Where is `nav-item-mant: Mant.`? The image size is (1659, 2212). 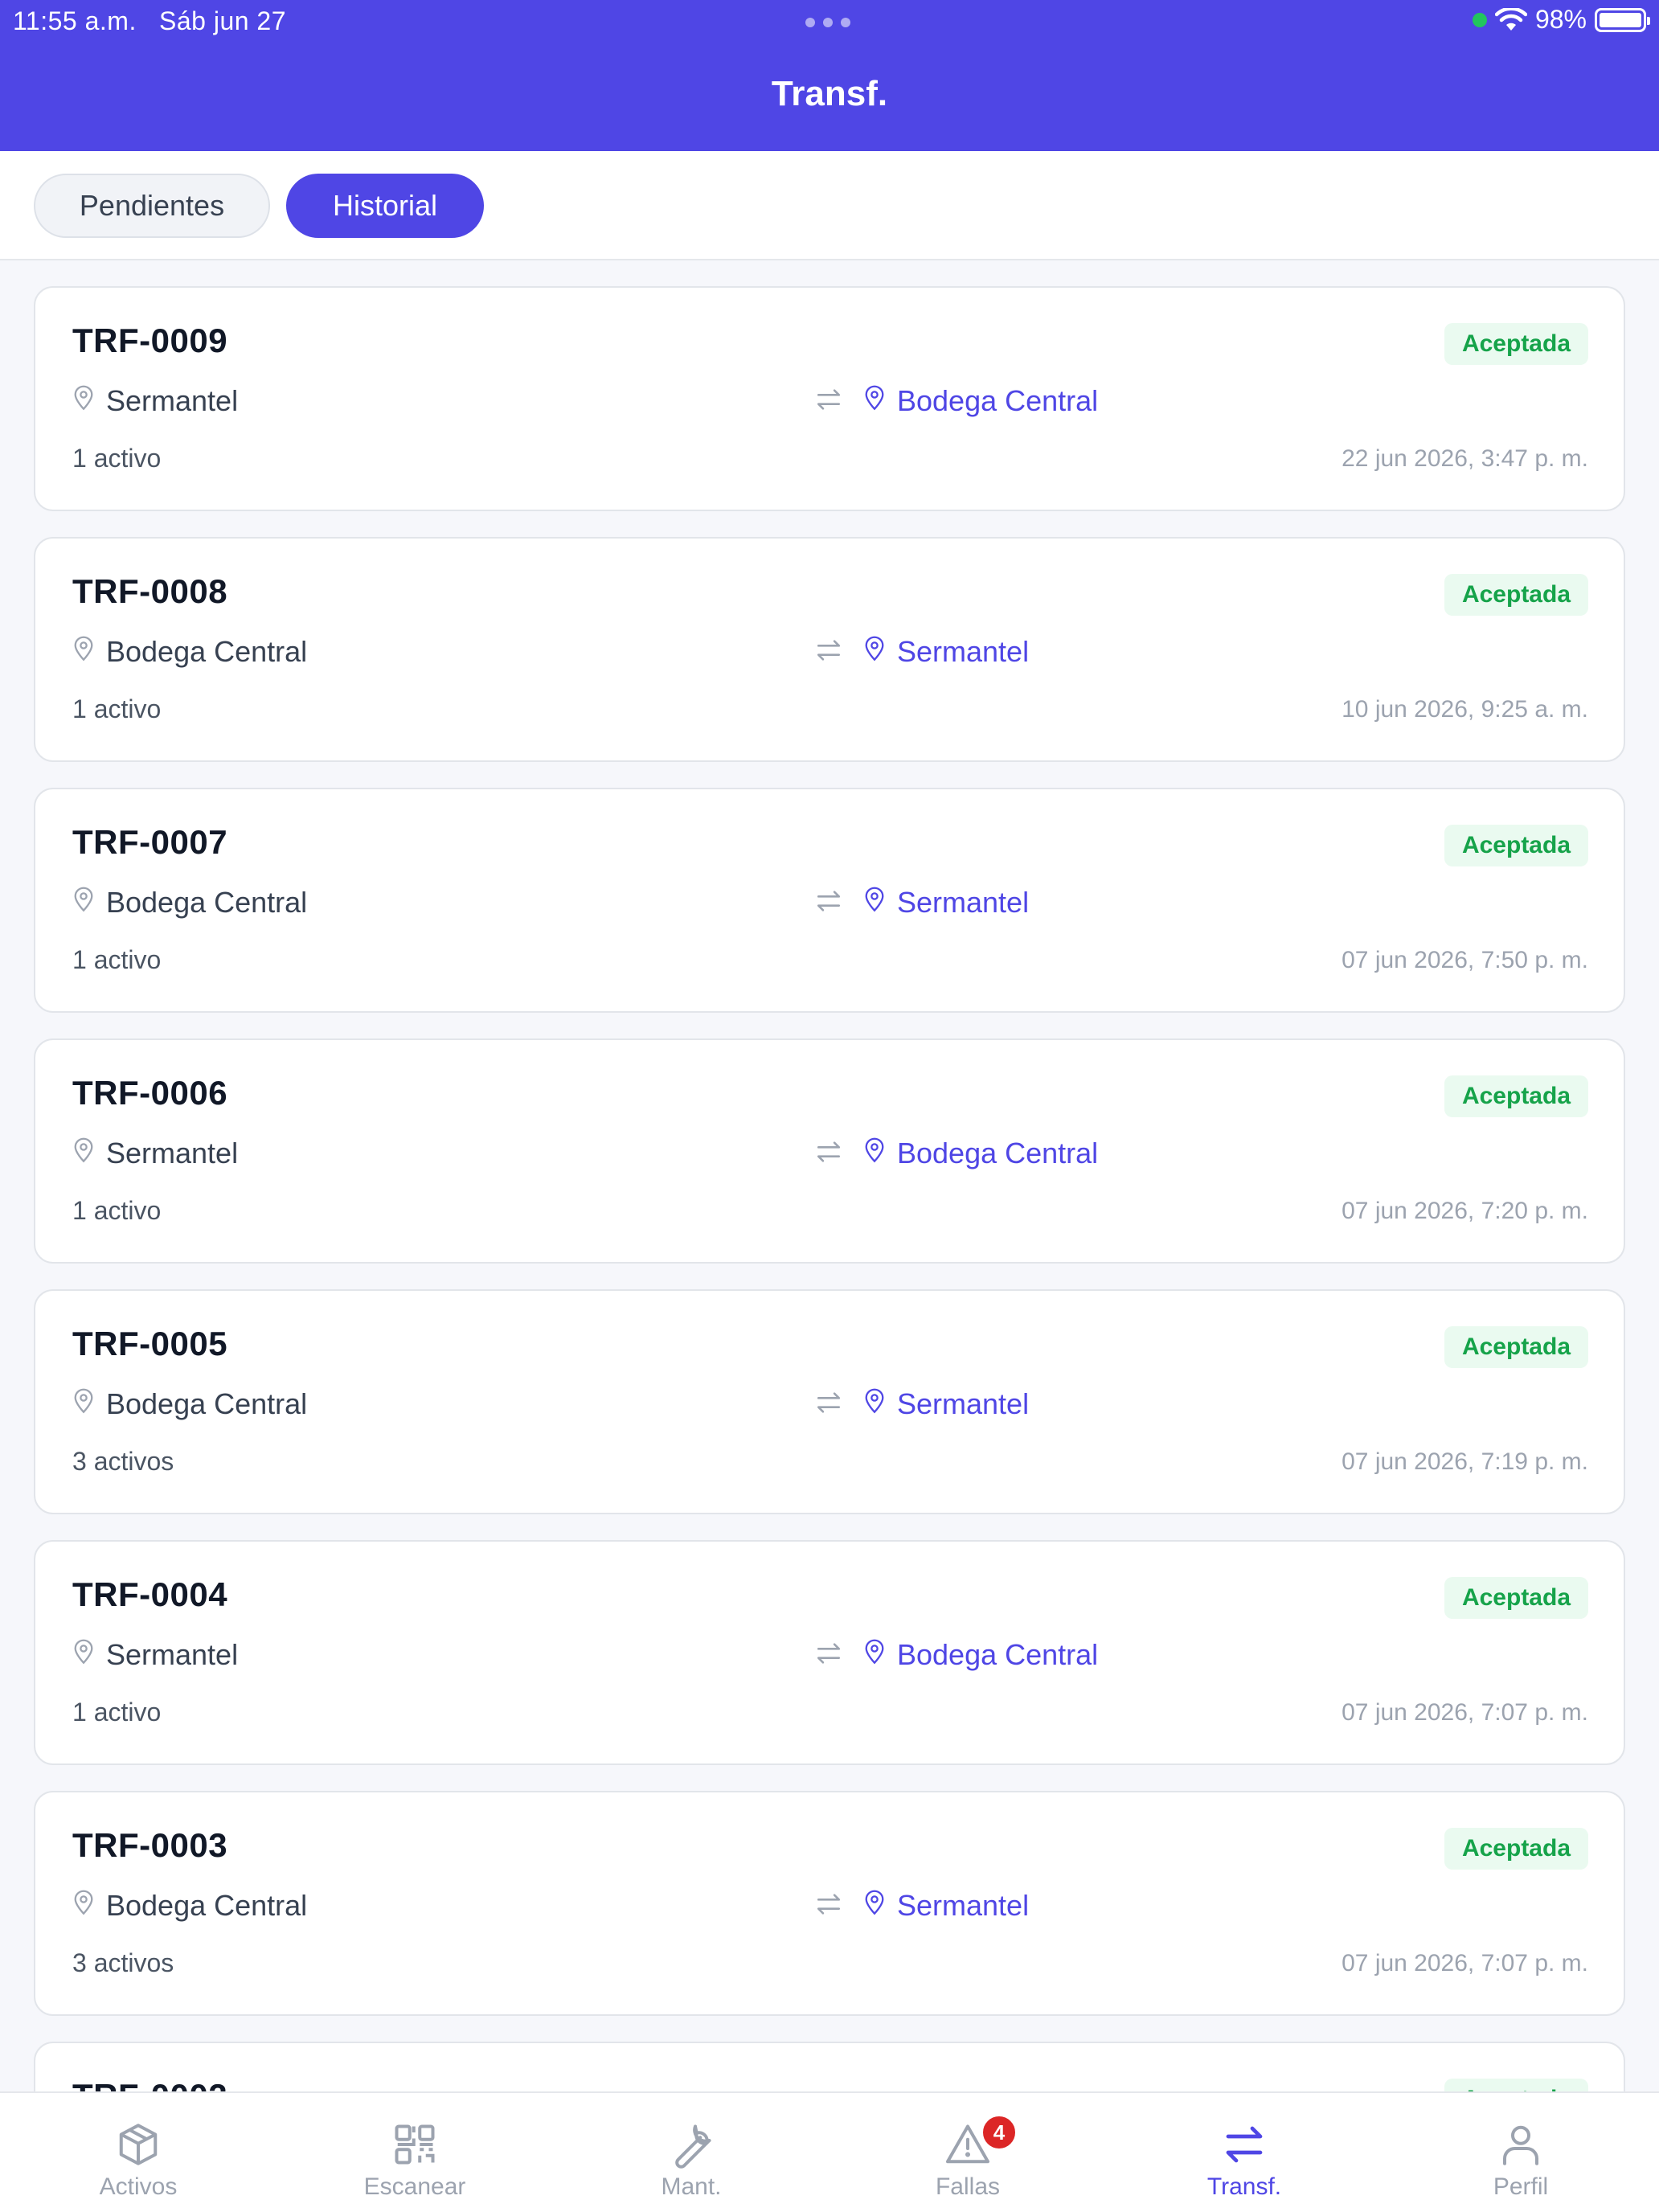 nav-item-mant: Mant. is located at coordinates (691, 2152).